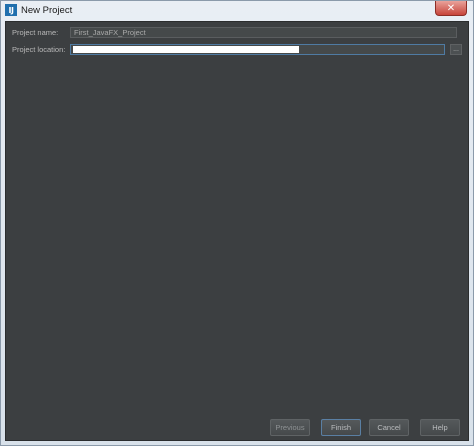 The image size is (474, 446). What do you see at coordinates (290, 427) in the screenshot?
I see `previous-button: Previous` at bounding box center [290, 427].